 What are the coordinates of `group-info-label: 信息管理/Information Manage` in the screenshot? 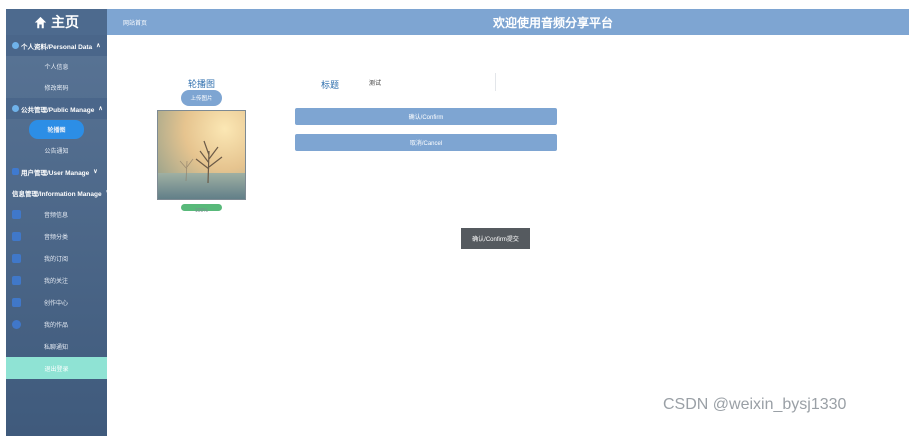 It's located at (57, 194).